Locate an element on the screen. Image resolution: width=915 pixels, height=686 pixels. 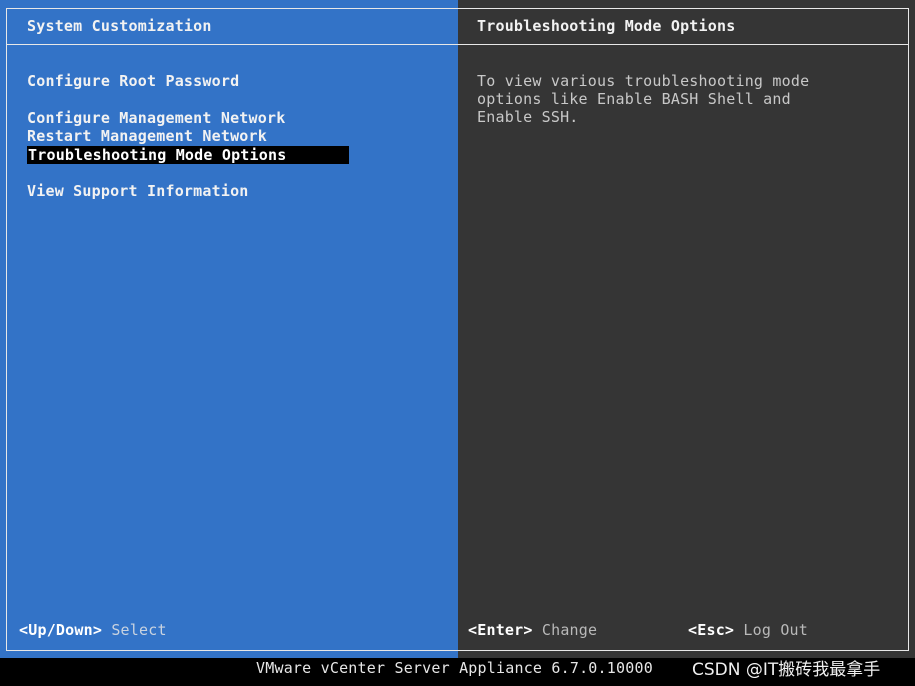
description-line: To view various troubleshooting mode is located at coordinates (643, 81).